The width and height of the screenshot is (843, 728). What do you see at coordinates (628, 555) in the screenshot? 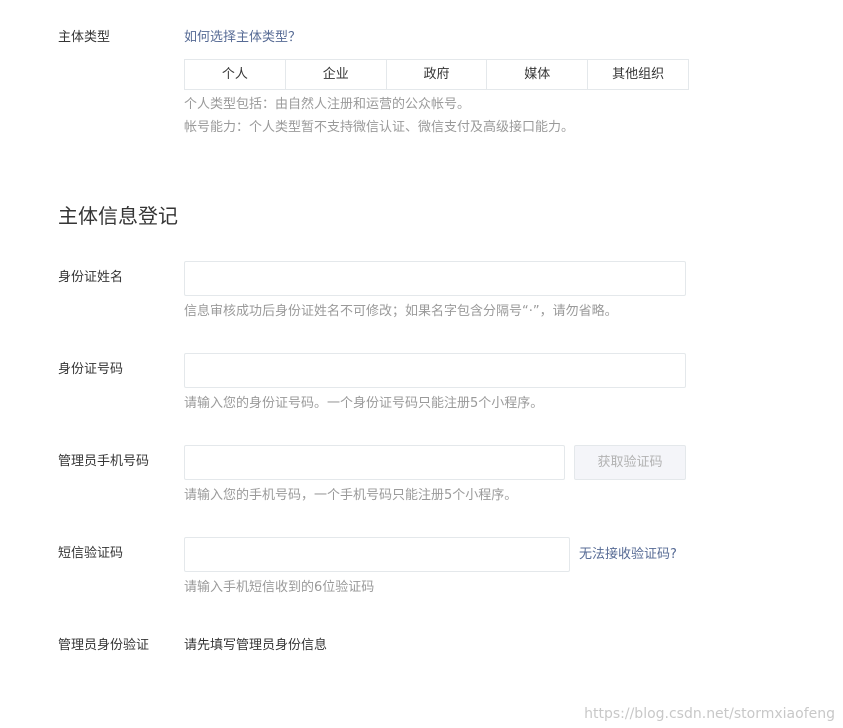
I see `sms-code-help-link: 无法接收验证码?` at bounding box center [628, 555].